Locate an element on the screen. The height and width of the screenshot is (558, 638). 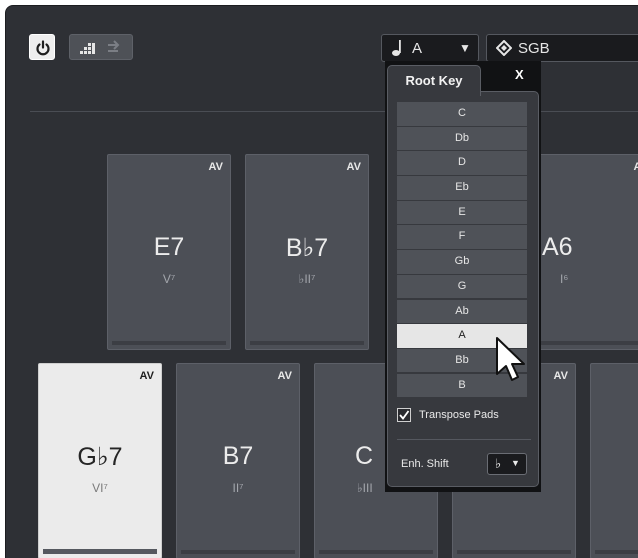
chord-name: G♭7 is located at coordinates (100, 457).